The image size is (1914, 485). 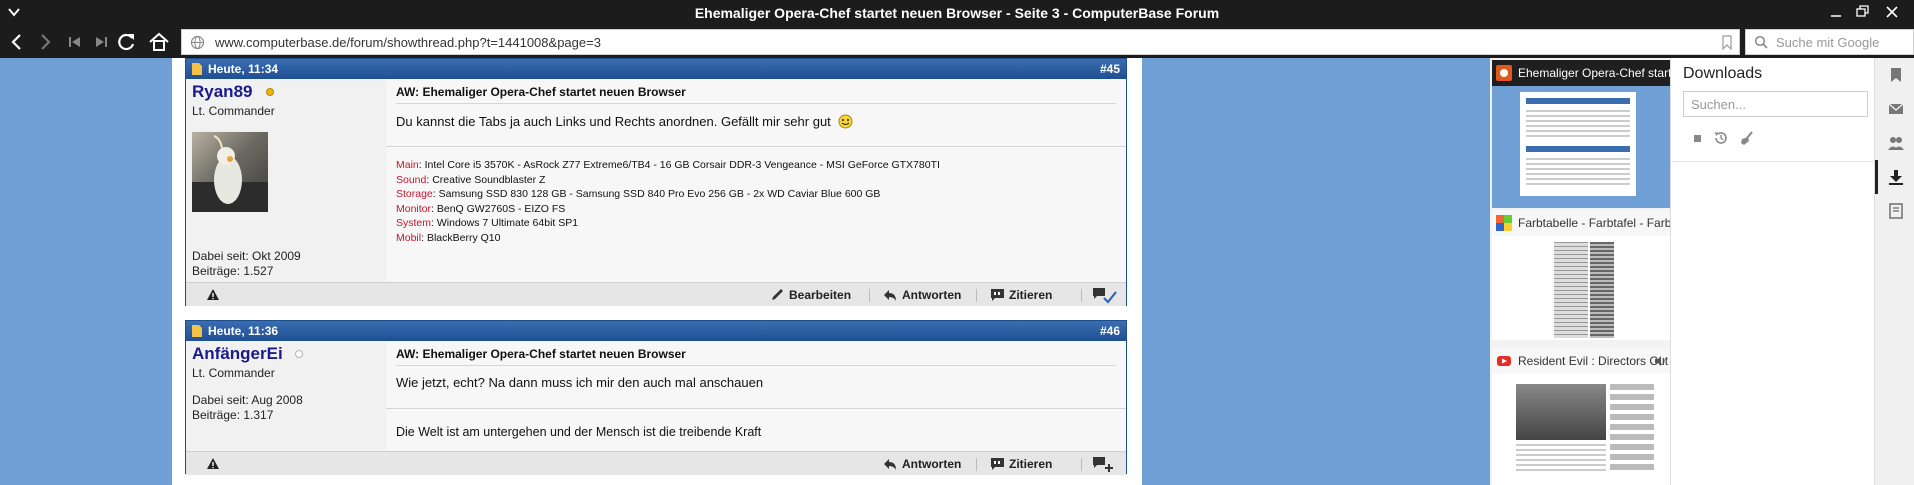 I want to click on online-status-icon, so click(x=270, y=92).